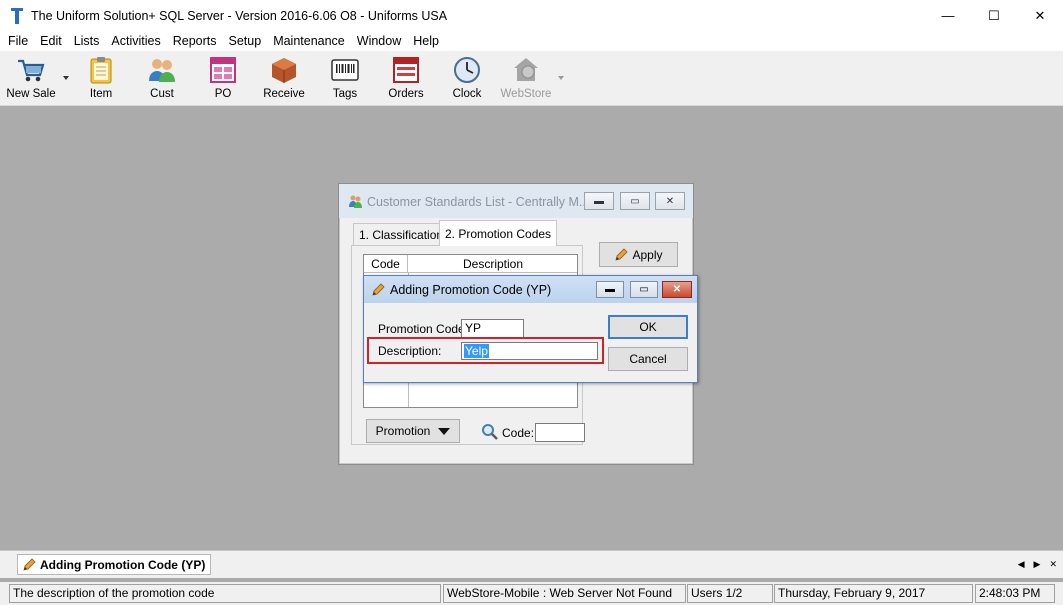  I want to click on cs-minimize-button: ▬, so click(599, 201).